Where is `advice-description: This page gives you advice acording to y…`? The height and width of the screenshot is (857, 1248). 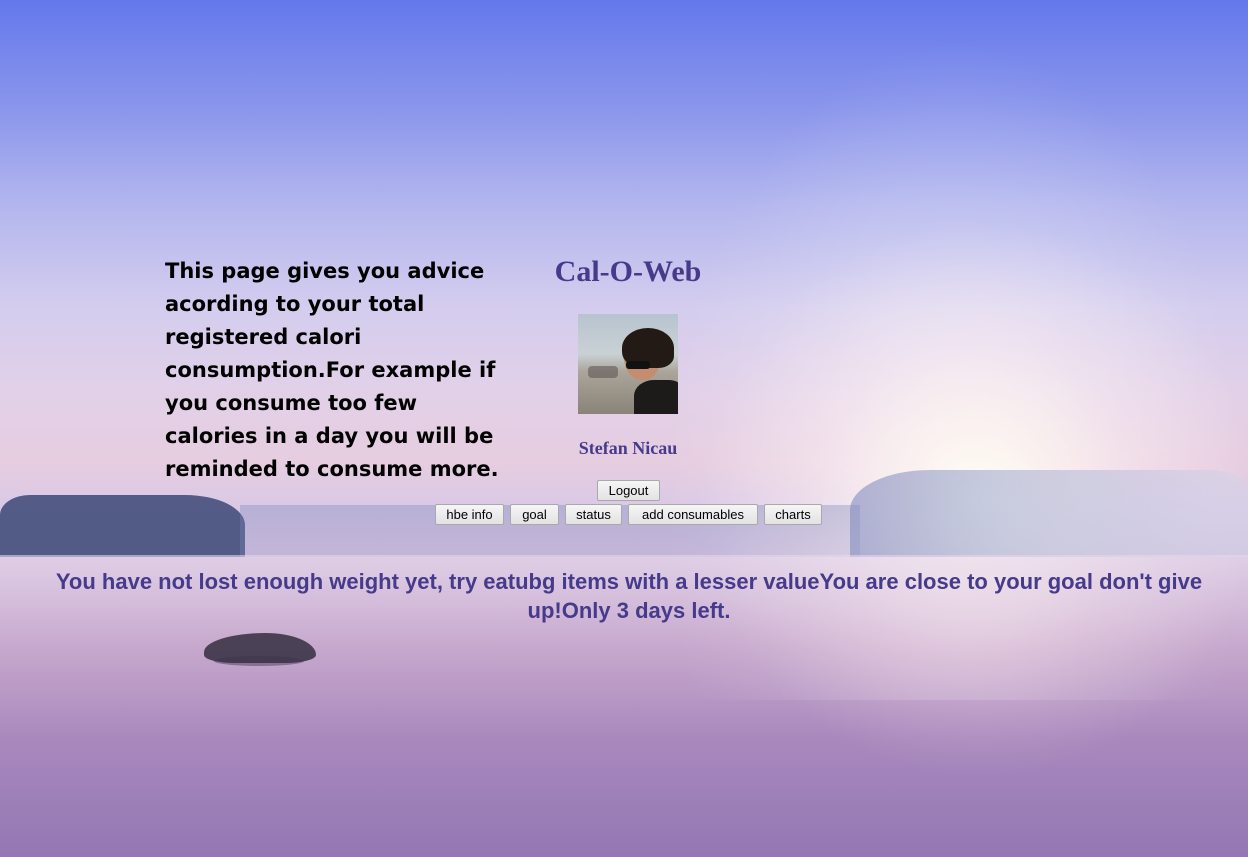 advice-description: This page gives you advice acording to y… is located at coordinates (332, 370).